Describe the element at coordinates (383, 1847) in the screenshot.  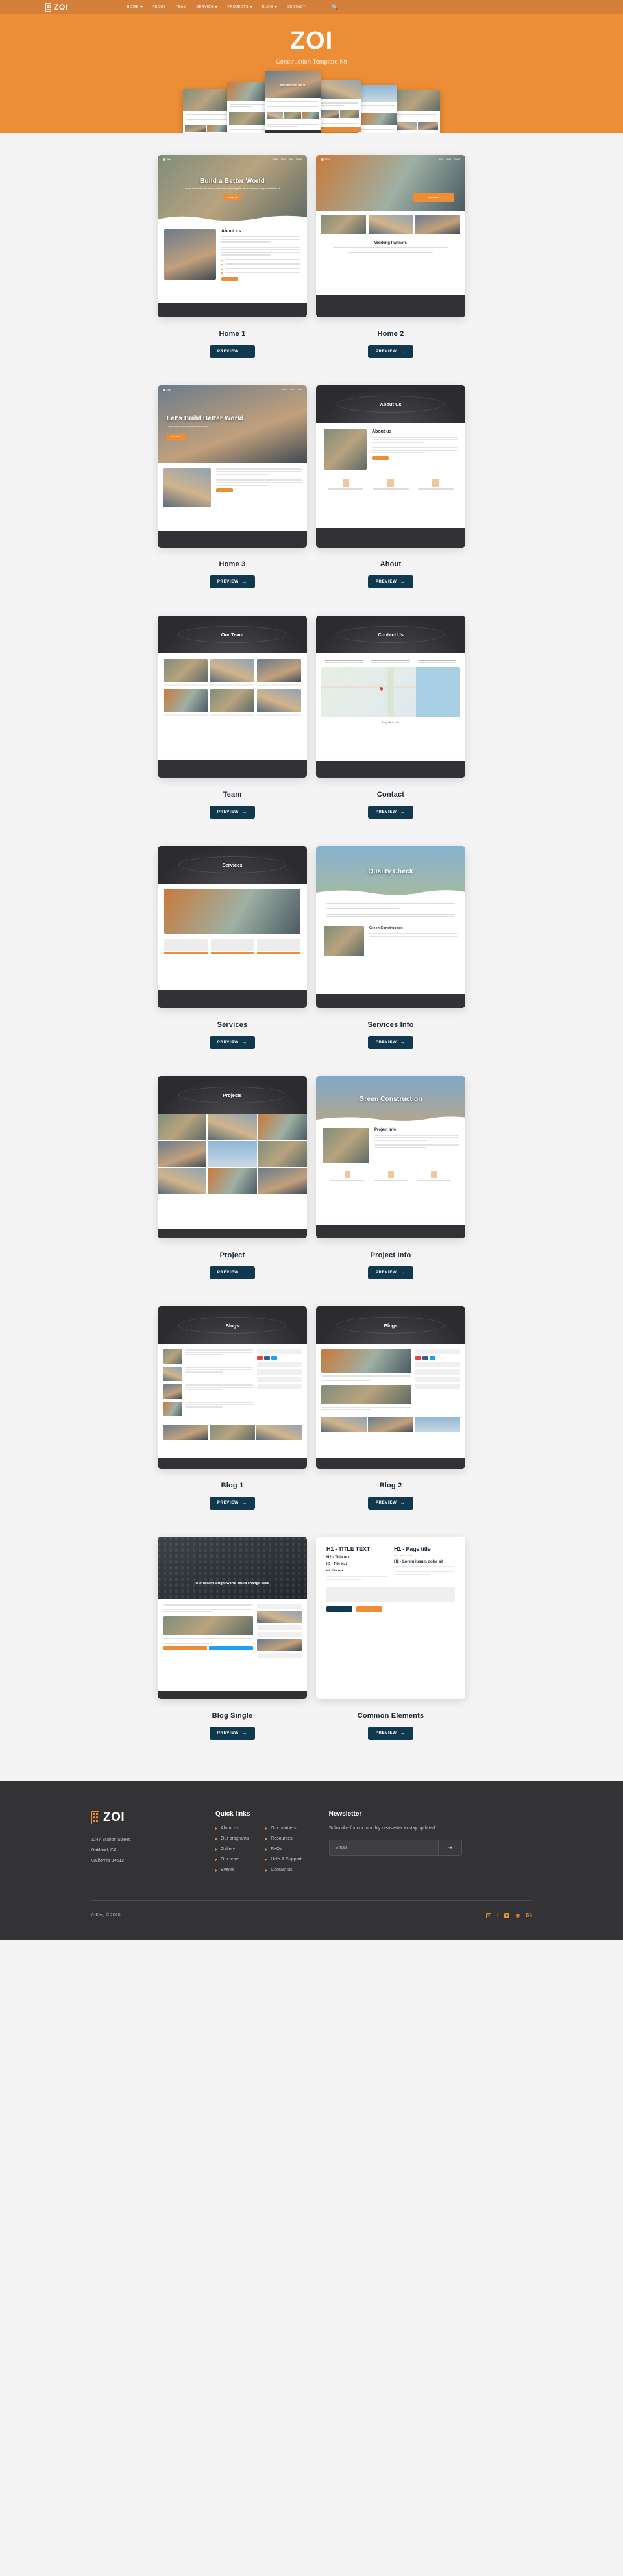
I see `email-field` at that location.